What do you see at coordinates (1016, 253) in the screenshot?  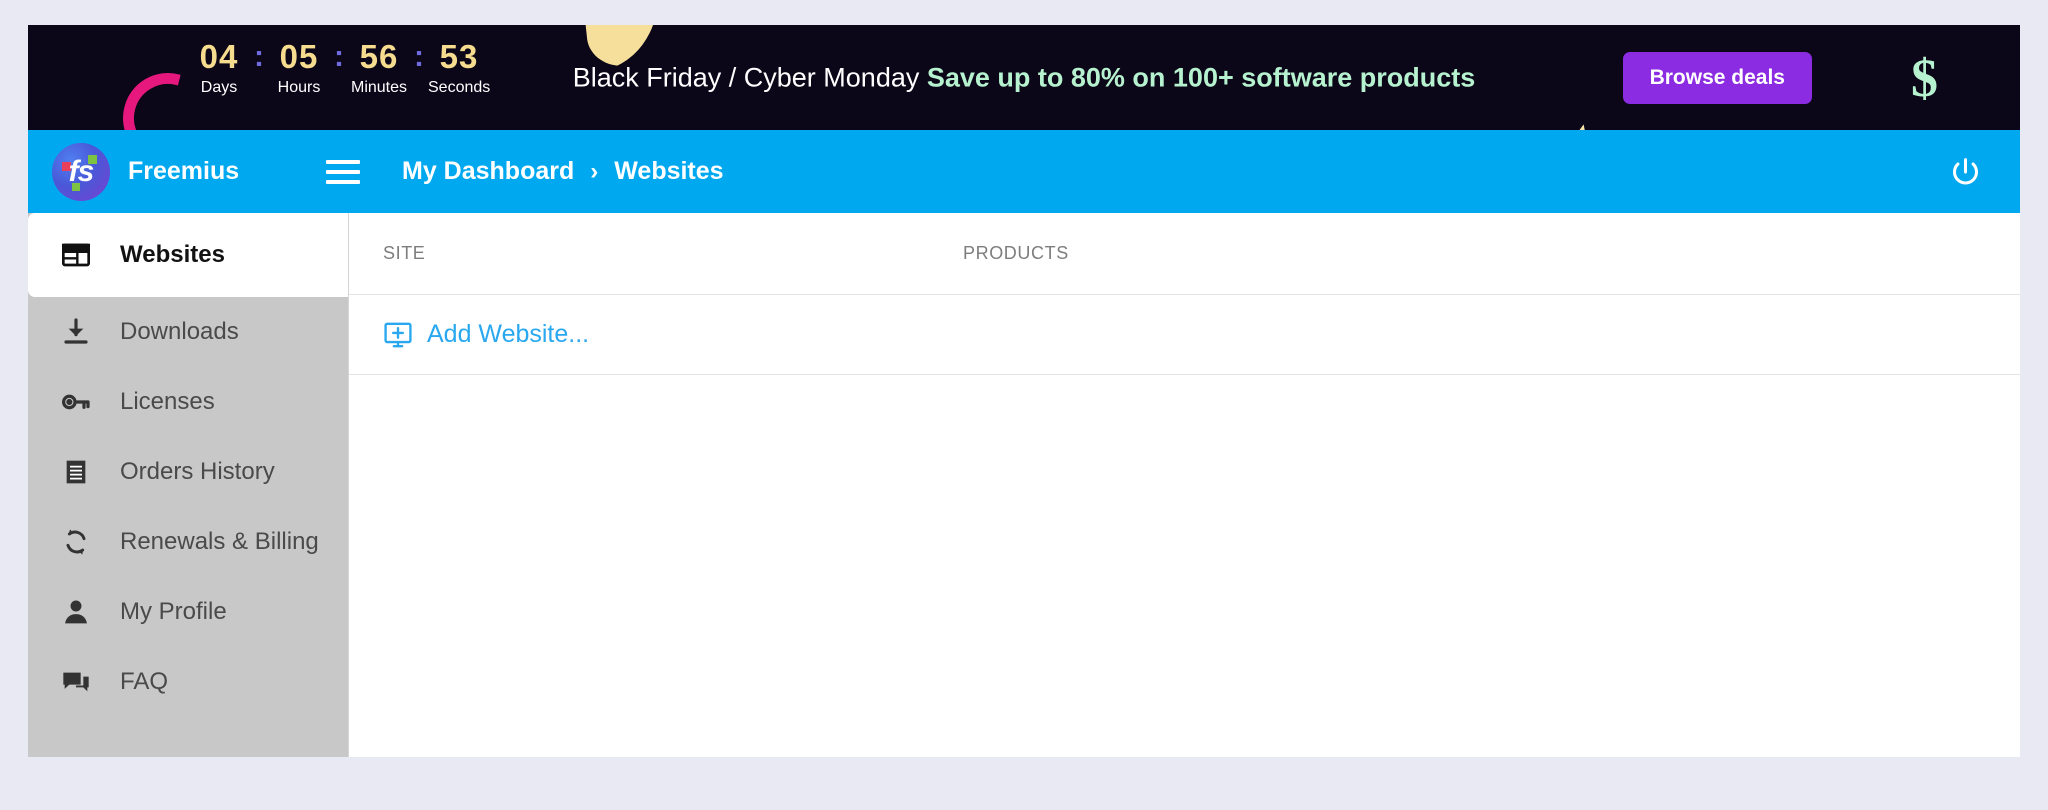 I see `column-header-products: PRODUCTS` at bounding box center [1016, 253].